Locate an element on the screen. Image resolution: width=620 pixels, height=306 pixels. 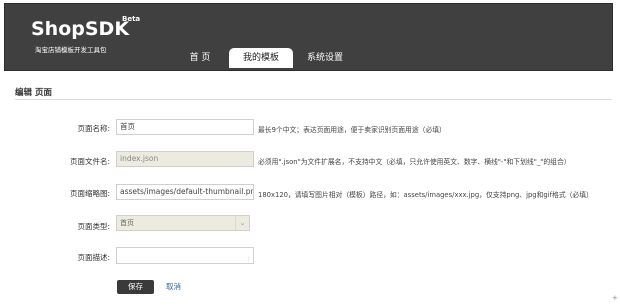
title-divider is located at coordinates (313, 99).